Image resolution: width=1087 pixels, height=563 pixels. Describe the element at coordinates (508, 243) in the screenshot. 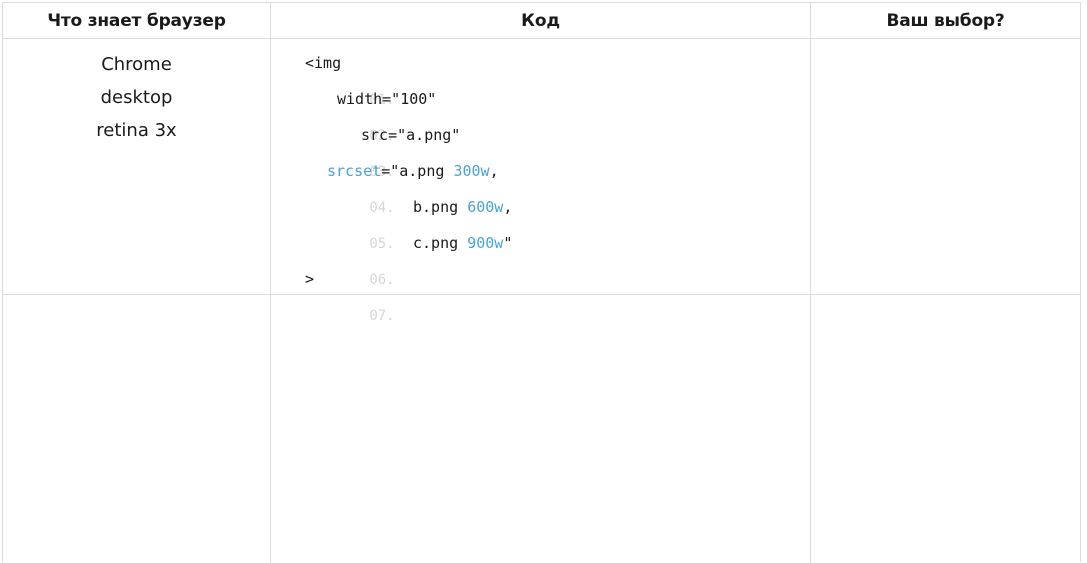

I see `code-text: "` at that location.